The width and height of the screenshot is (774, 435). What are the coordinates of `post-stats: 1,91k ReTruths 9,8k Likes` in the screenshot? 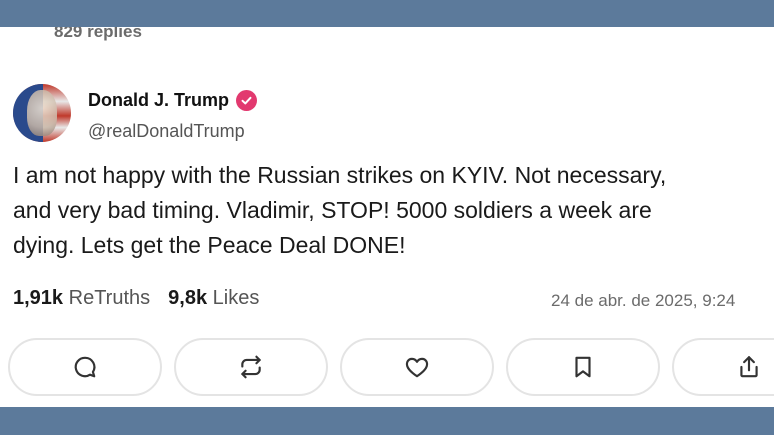 It's located at (136, 298).